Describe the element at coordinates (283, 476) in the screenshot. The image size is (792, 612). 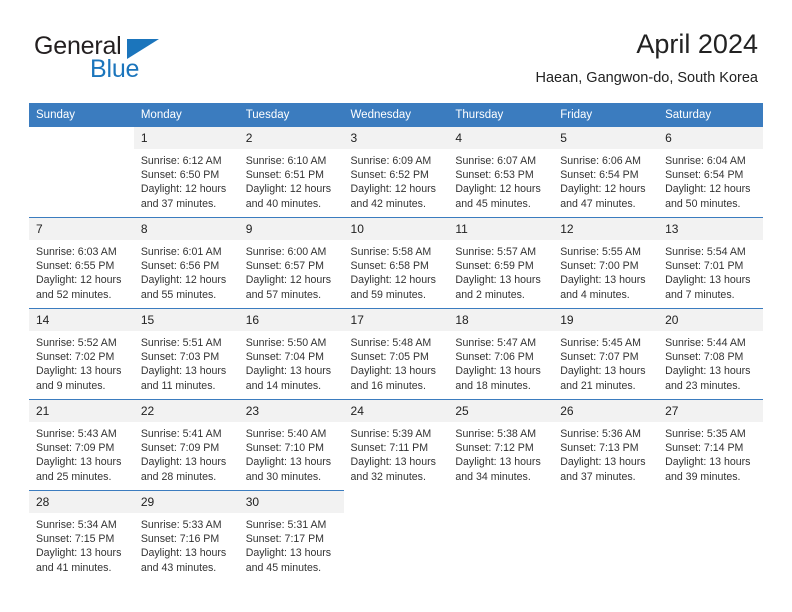
I see `daylight-text-line2: and 30 minutes.` at that location.